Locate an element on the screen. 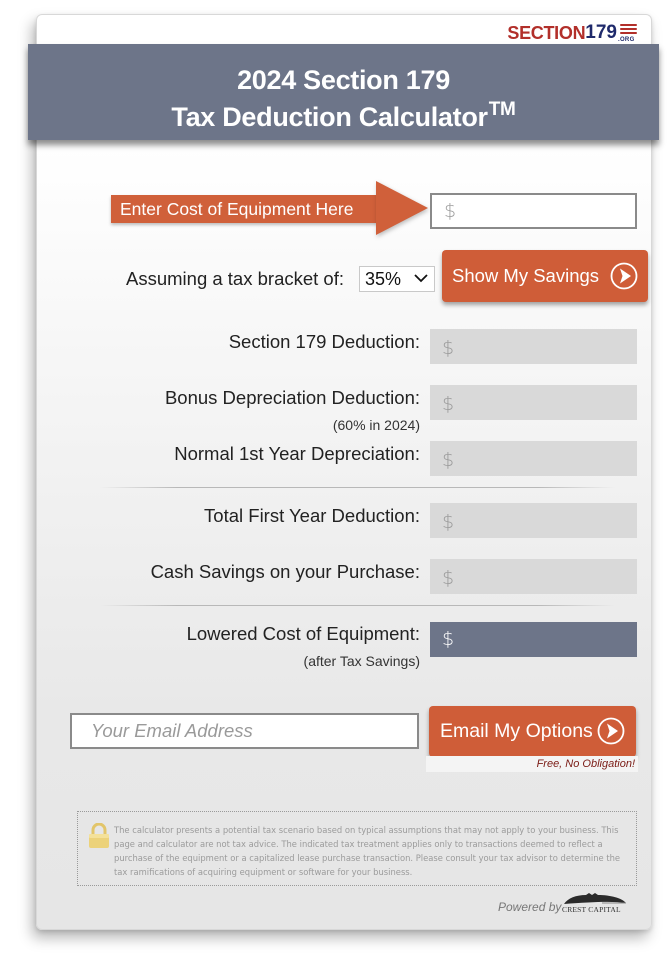 The width and height of the screenshot is (672, 958). lowered-cost-label: Lowered Cost of Equipment: is located at coordinates (303, 633).